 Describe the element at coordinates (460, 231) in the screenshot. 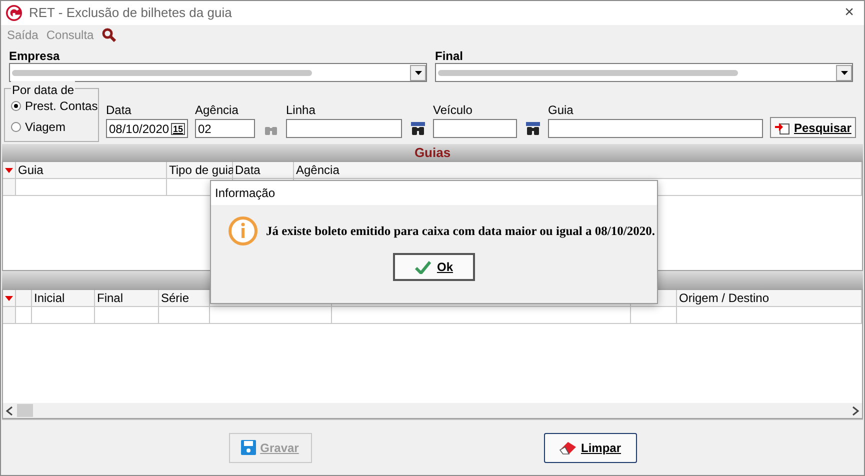

I see `dialog-message: Já existe boleto emitido para caixa com data maior ou igual a 08/10/2020.` at that location.